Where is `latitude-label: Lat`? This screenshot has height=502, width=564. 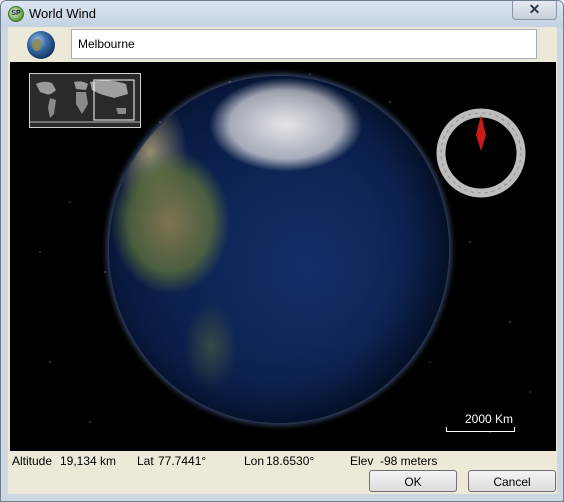
latitude-label: Lat is located at coordinates (145, 461).